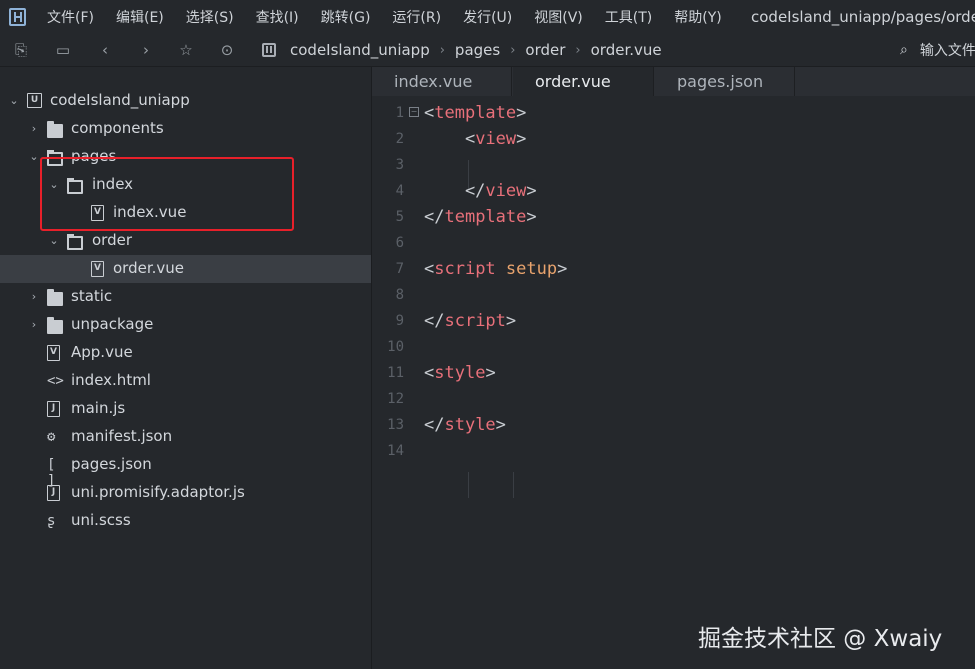  I want to click on code-line: 2 <view>, so click(673, 139).